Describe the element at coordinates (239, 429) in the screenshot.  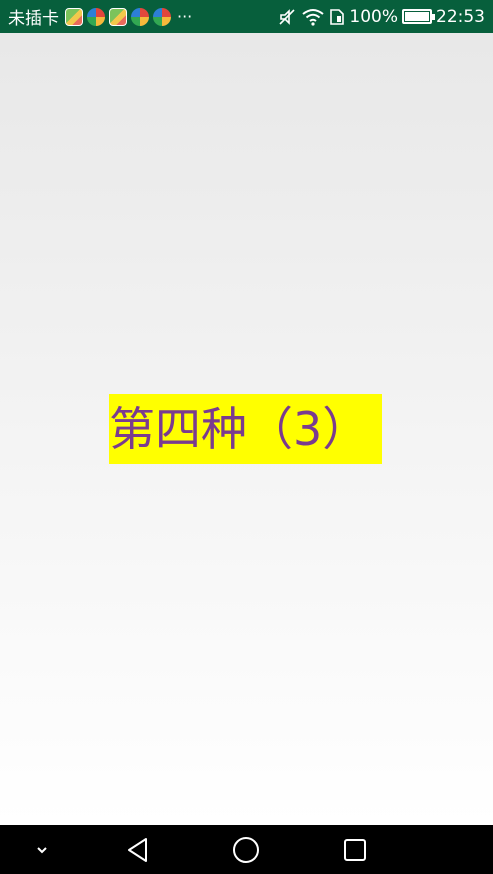
I see `main-label: 第四种（3）` at that location.